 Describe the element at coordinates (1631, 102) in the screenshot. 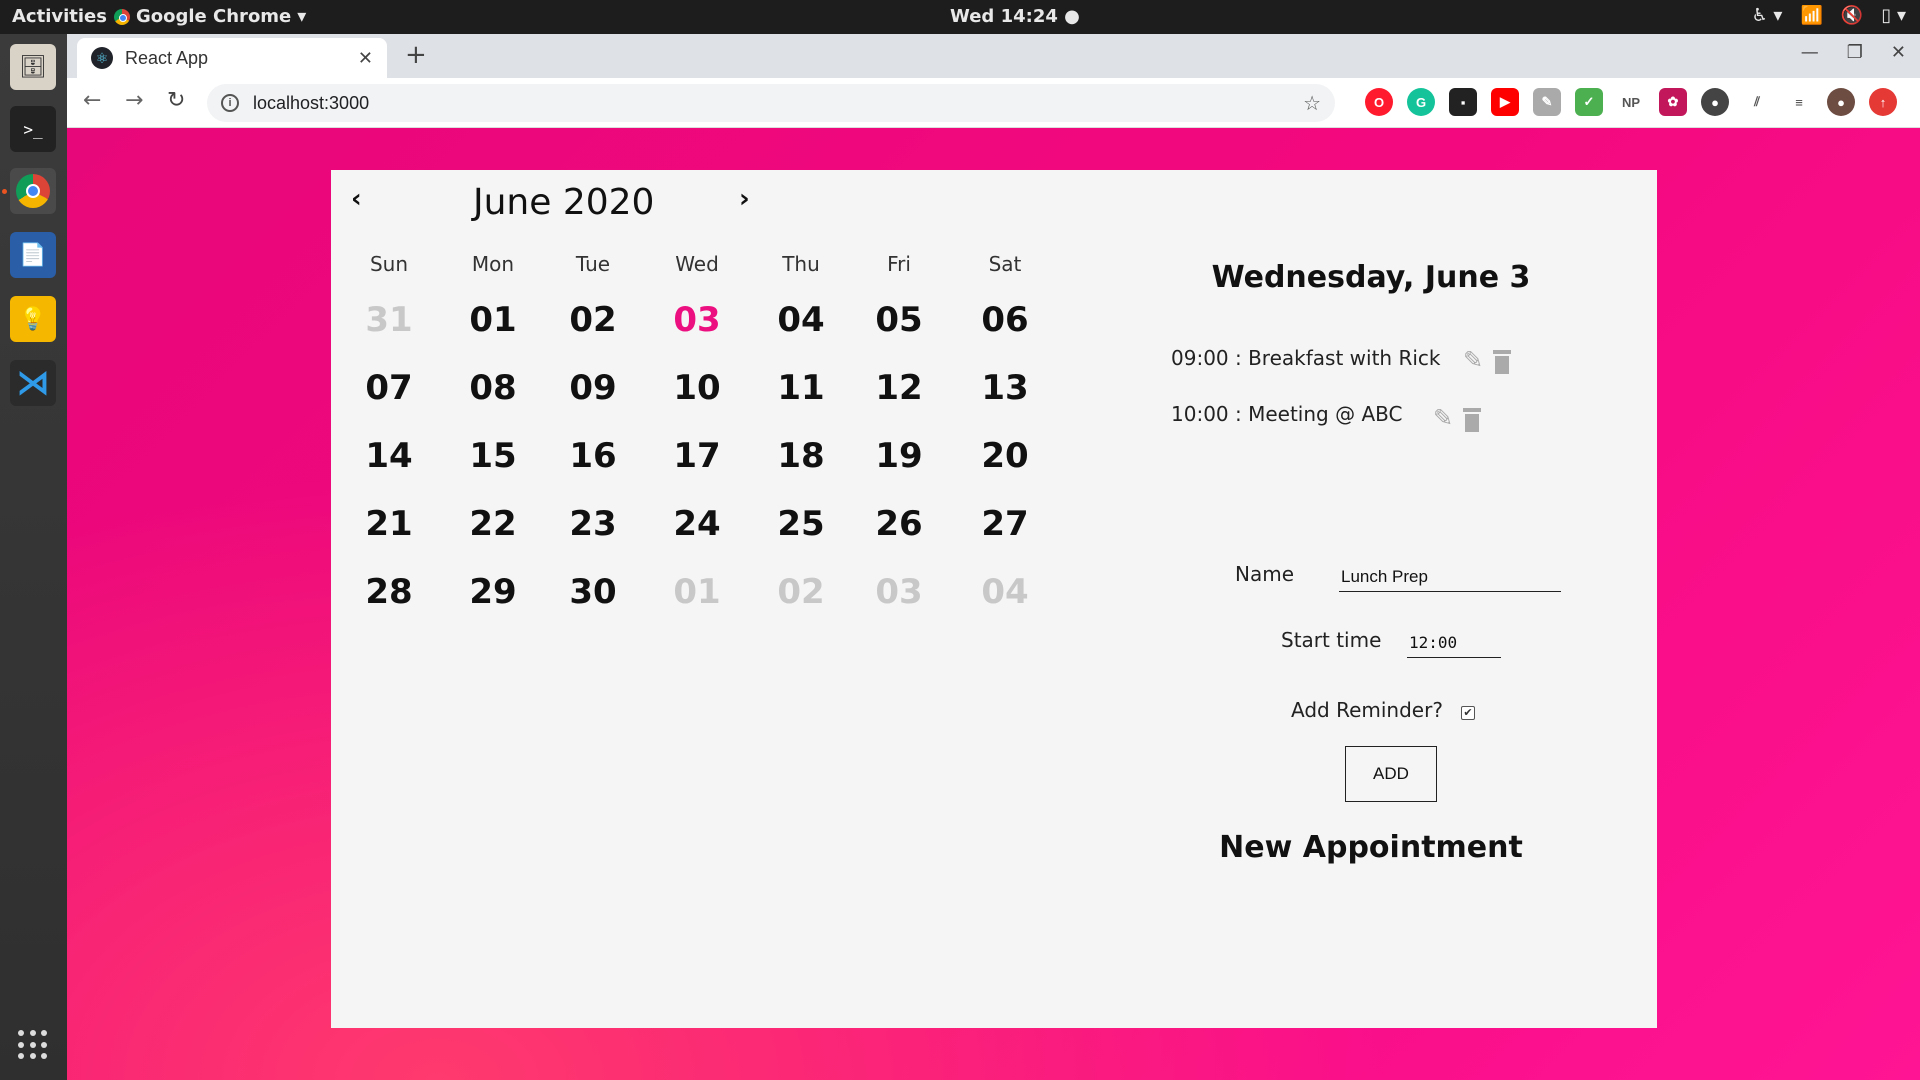

I see `np-extension: NP` at that location.